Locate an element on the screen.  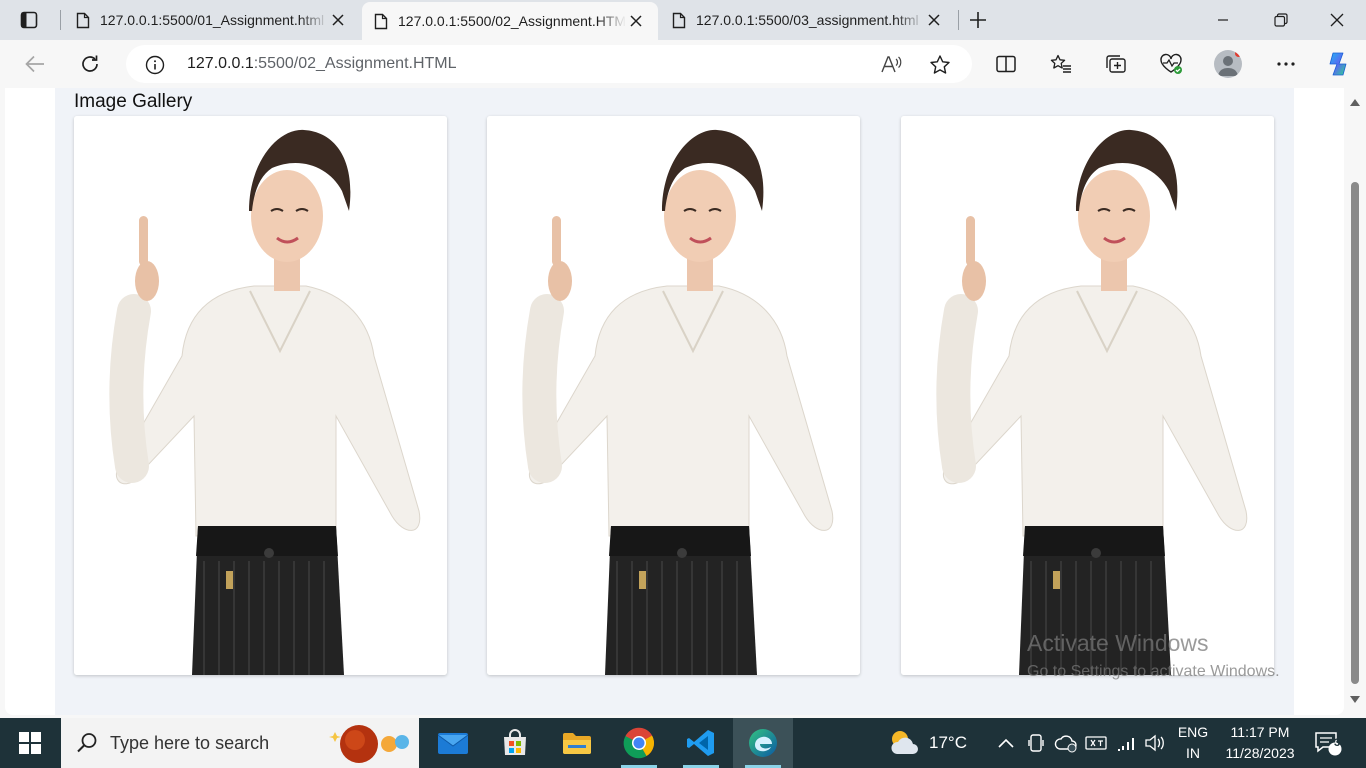
store-icon is located at coordinates (515, 742).